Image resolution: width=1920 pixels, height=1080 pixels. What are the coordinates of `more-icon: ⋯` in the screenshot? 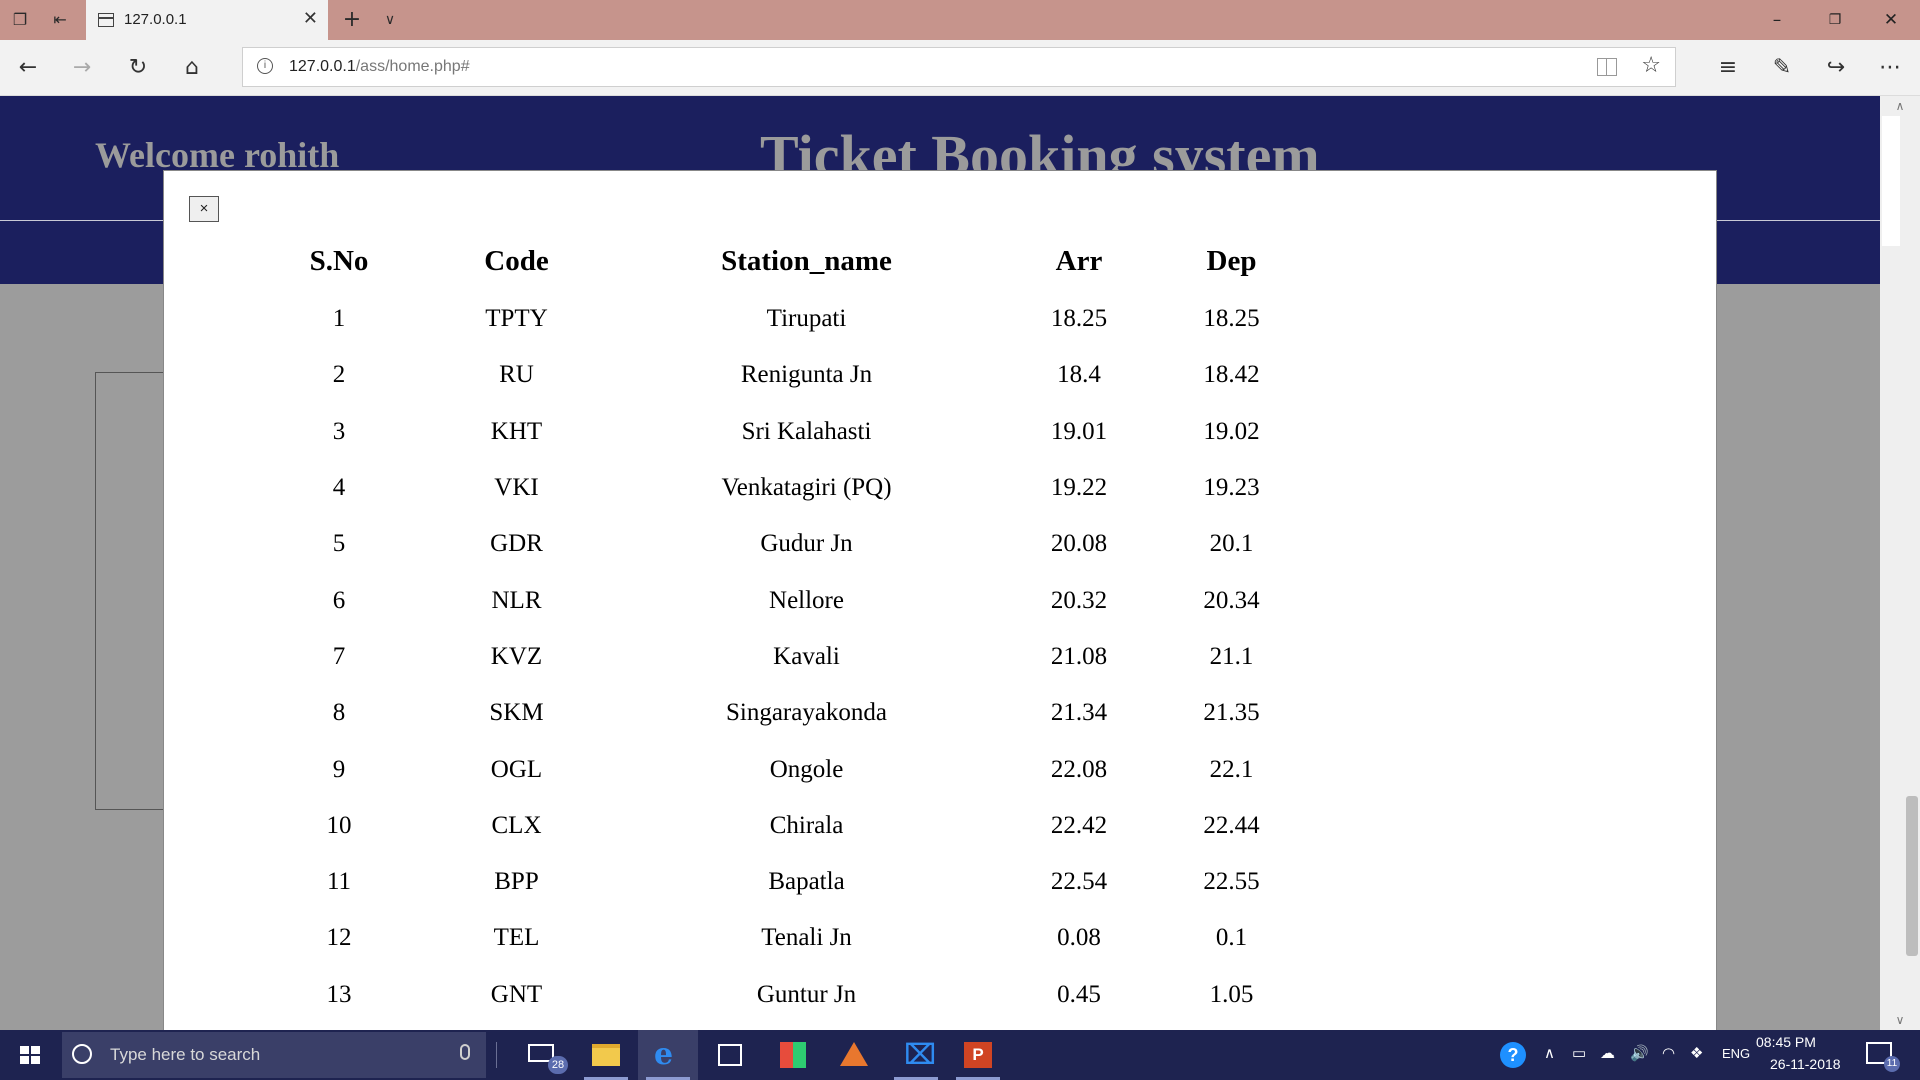 It's located at (1890, 68).